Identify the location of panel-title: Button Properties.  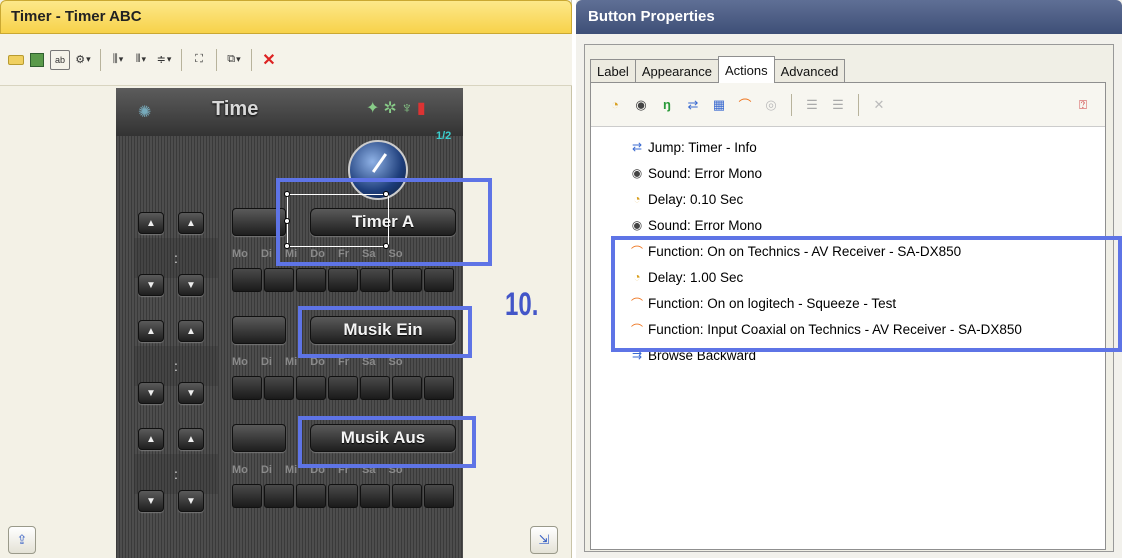
(849, 17).